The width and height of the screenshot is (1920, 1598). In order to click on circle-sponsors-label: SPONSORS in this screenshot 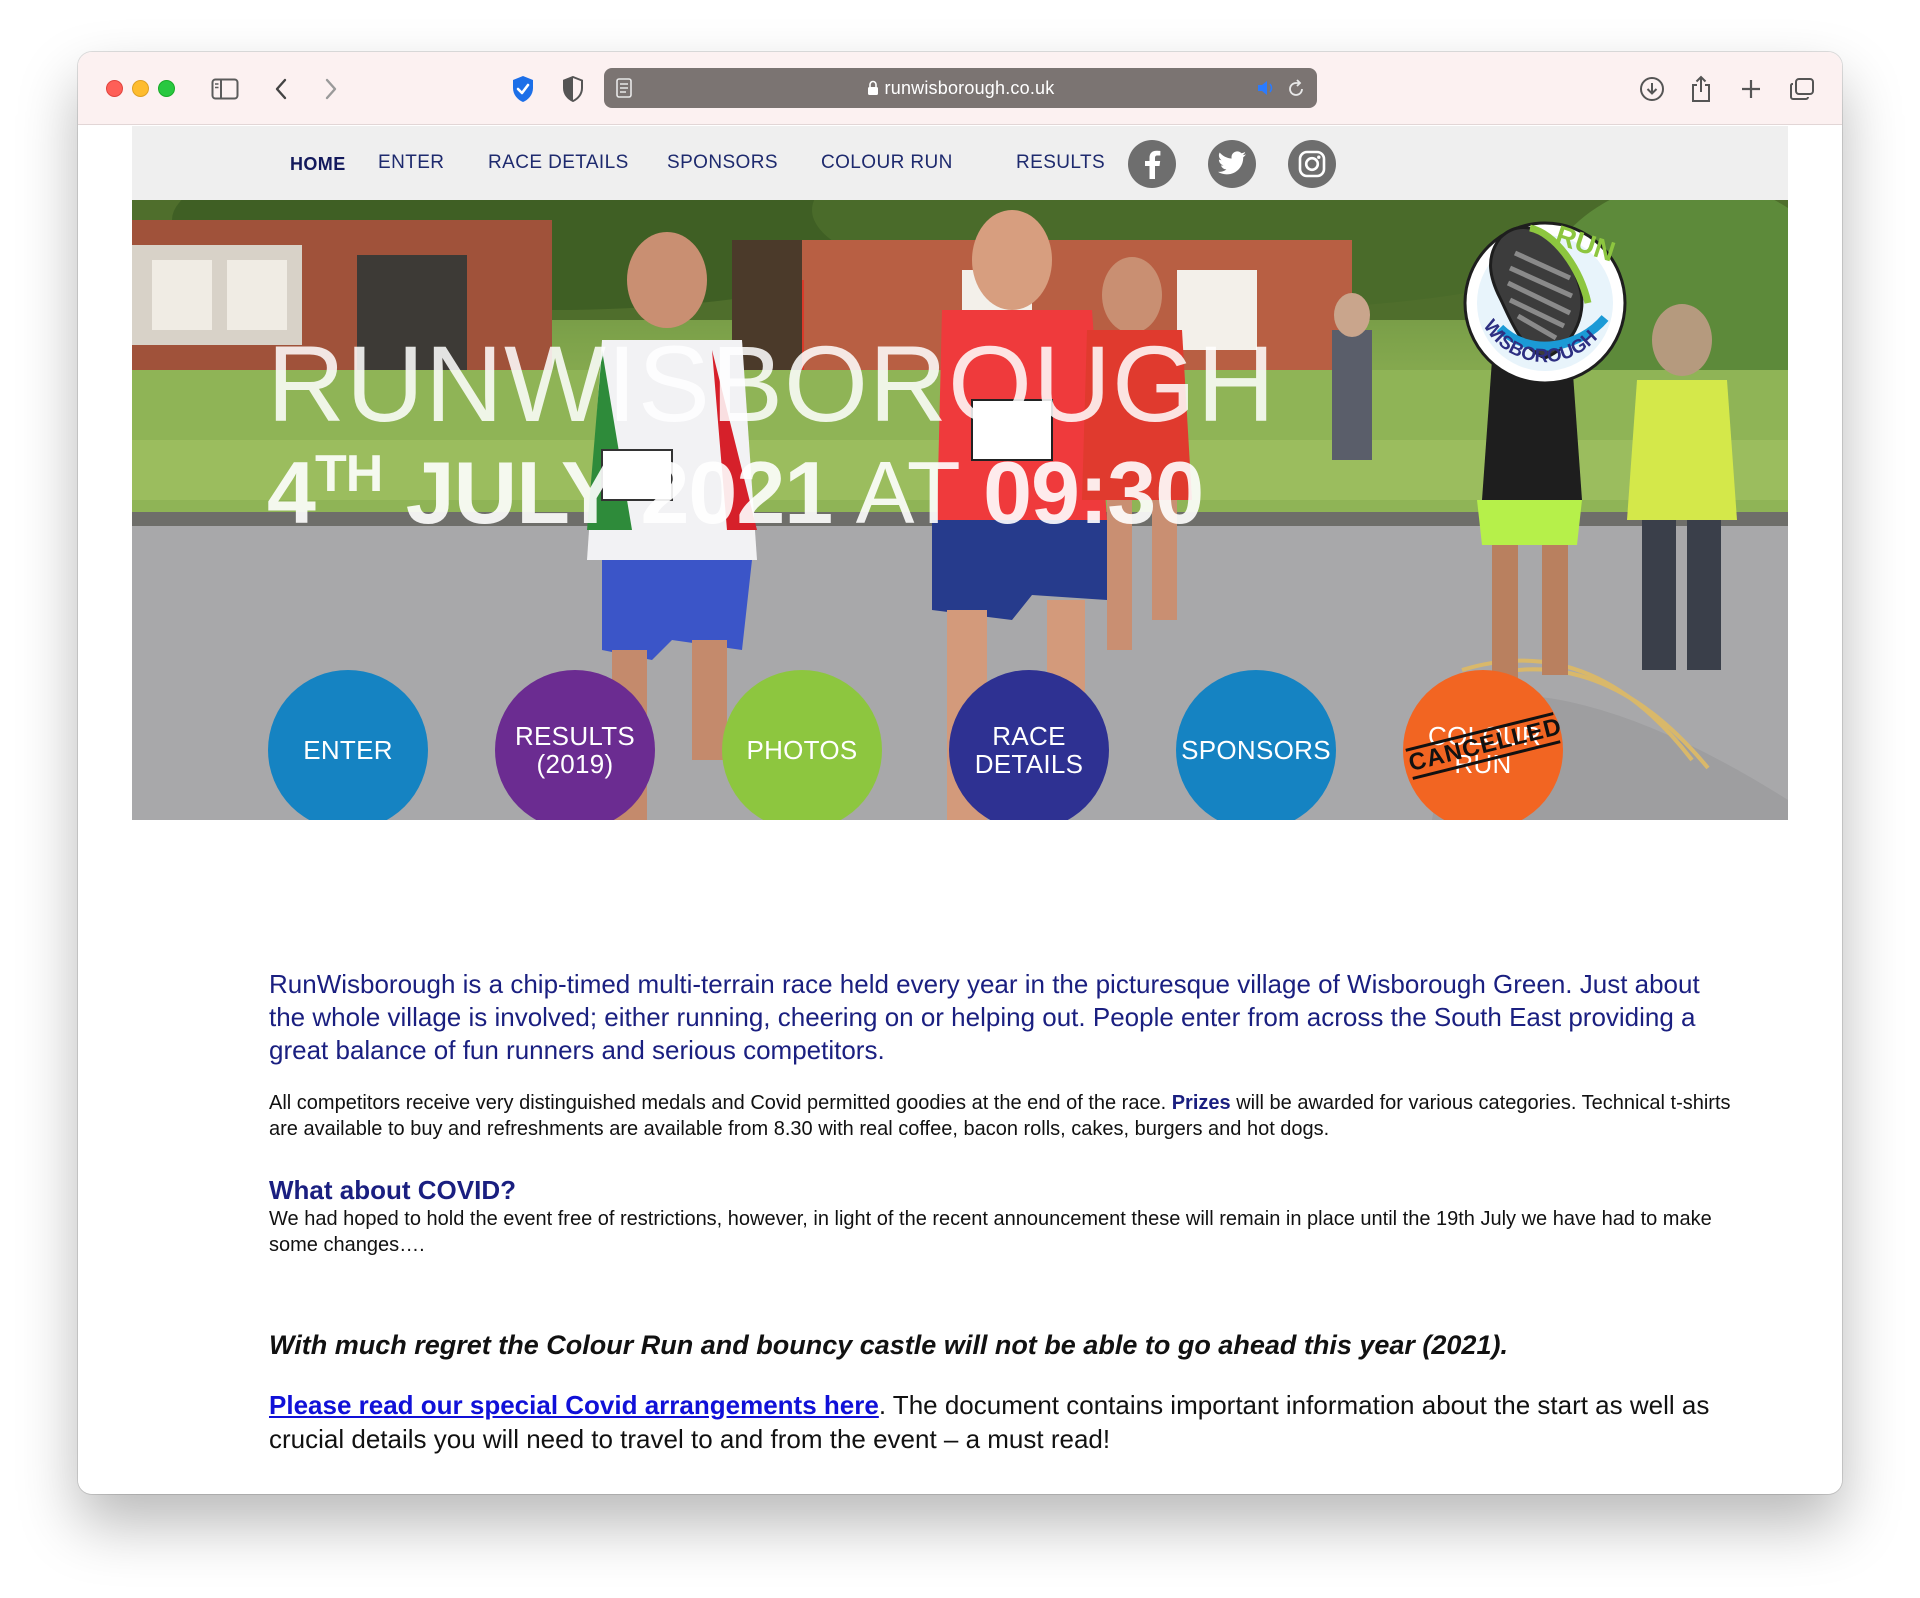, I will do `click(1256, 750)`.